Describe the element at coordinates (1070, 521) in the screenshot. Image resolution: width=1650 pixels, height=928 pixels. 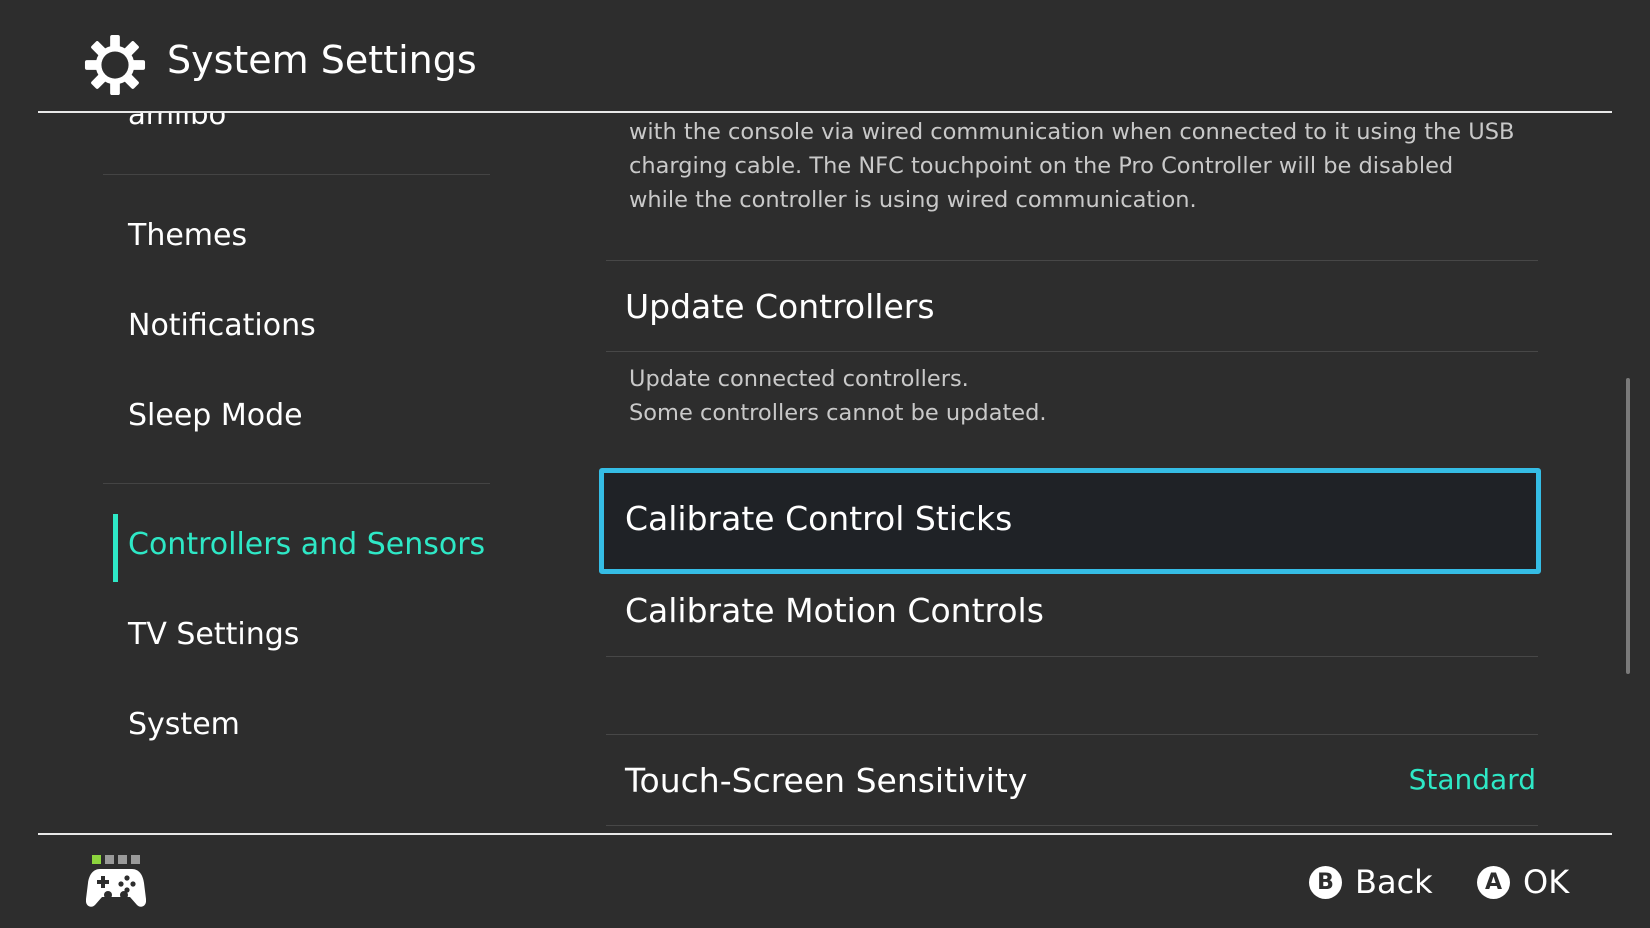
I see `calibrate-control-sticks-button: Calibrate Control Sticks` at that location.